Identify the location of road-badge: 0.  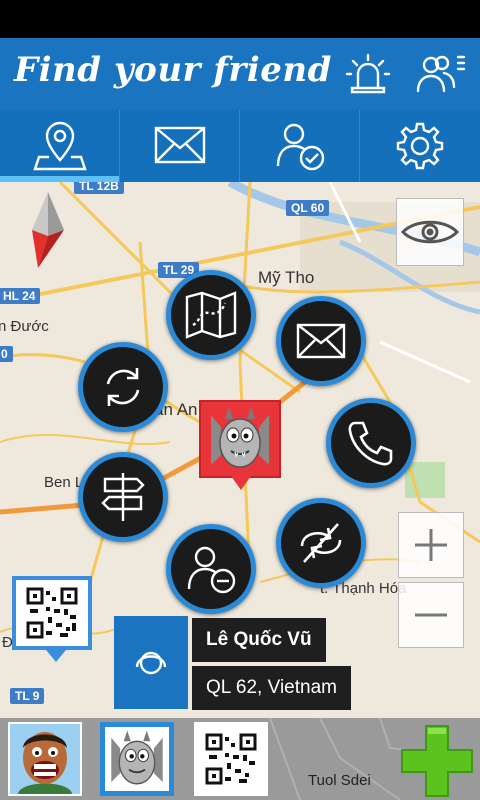
(6, 354).